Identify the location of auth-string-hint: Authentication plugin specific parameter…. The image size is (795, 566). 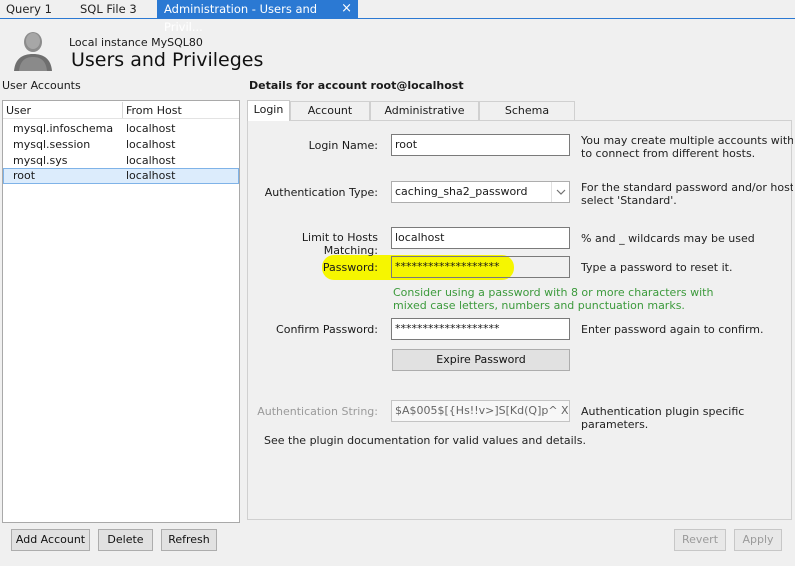
(663, 418).